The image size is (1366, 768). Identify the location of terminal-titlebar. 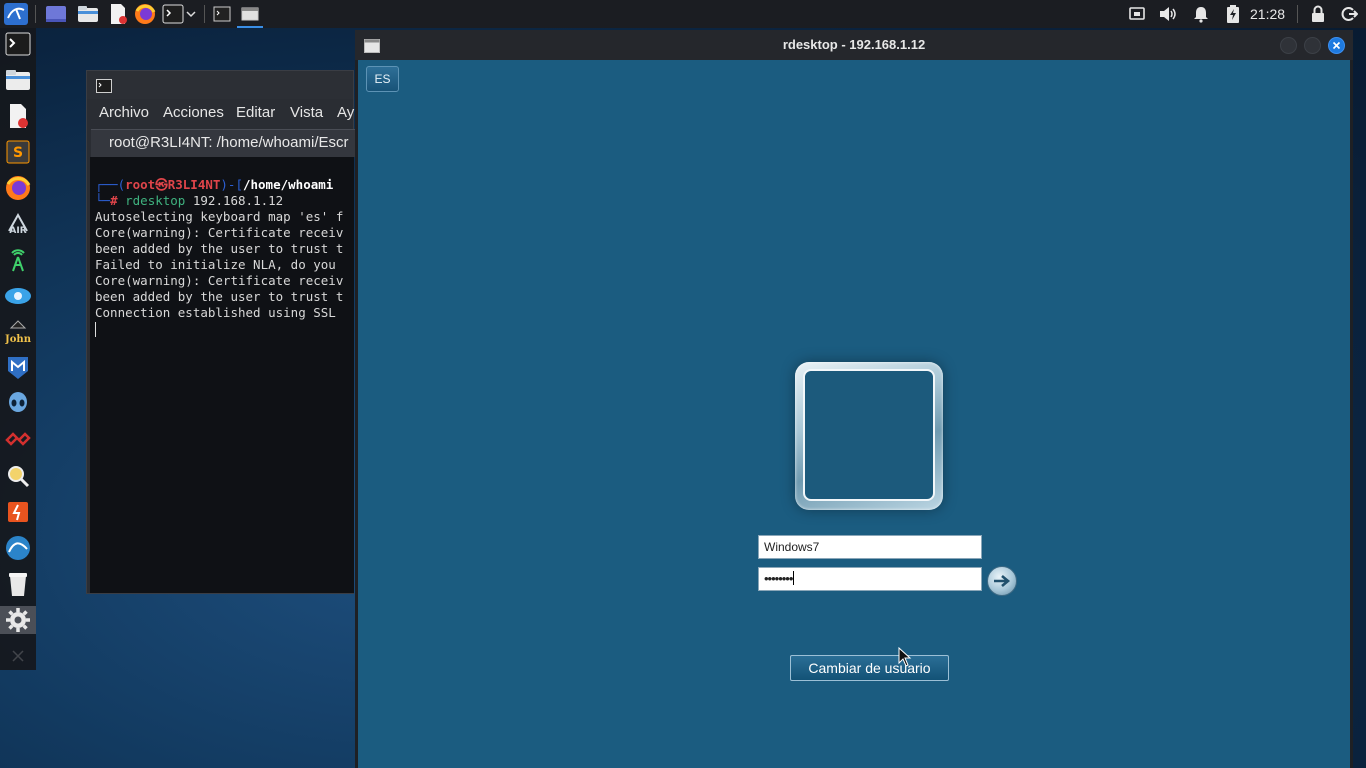
(220, 85).